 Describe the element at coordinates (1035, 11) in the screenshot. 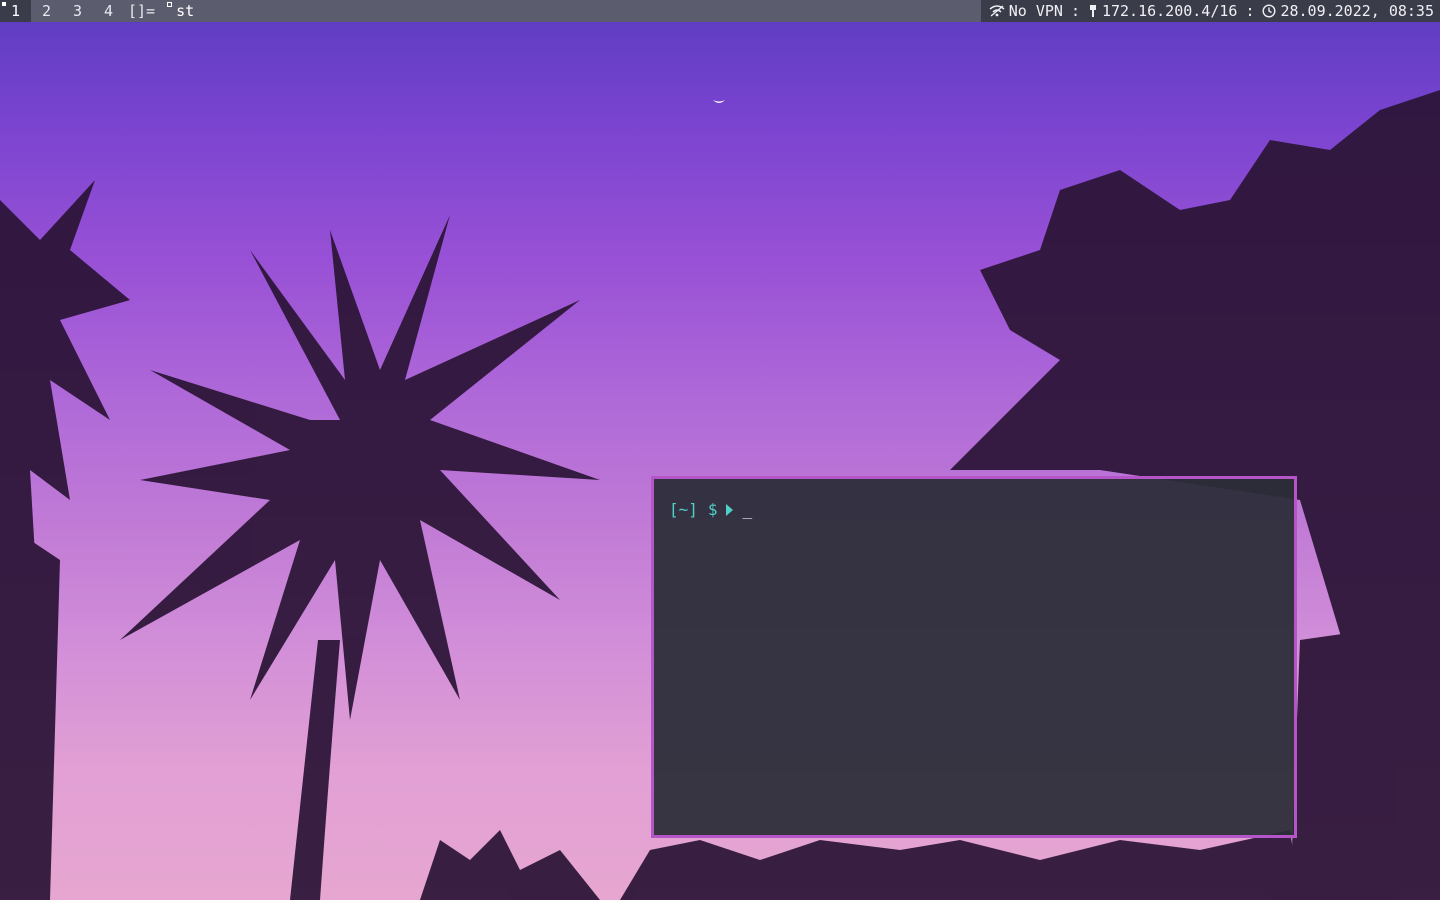

I see `vpn-status: No VPN` at that location.